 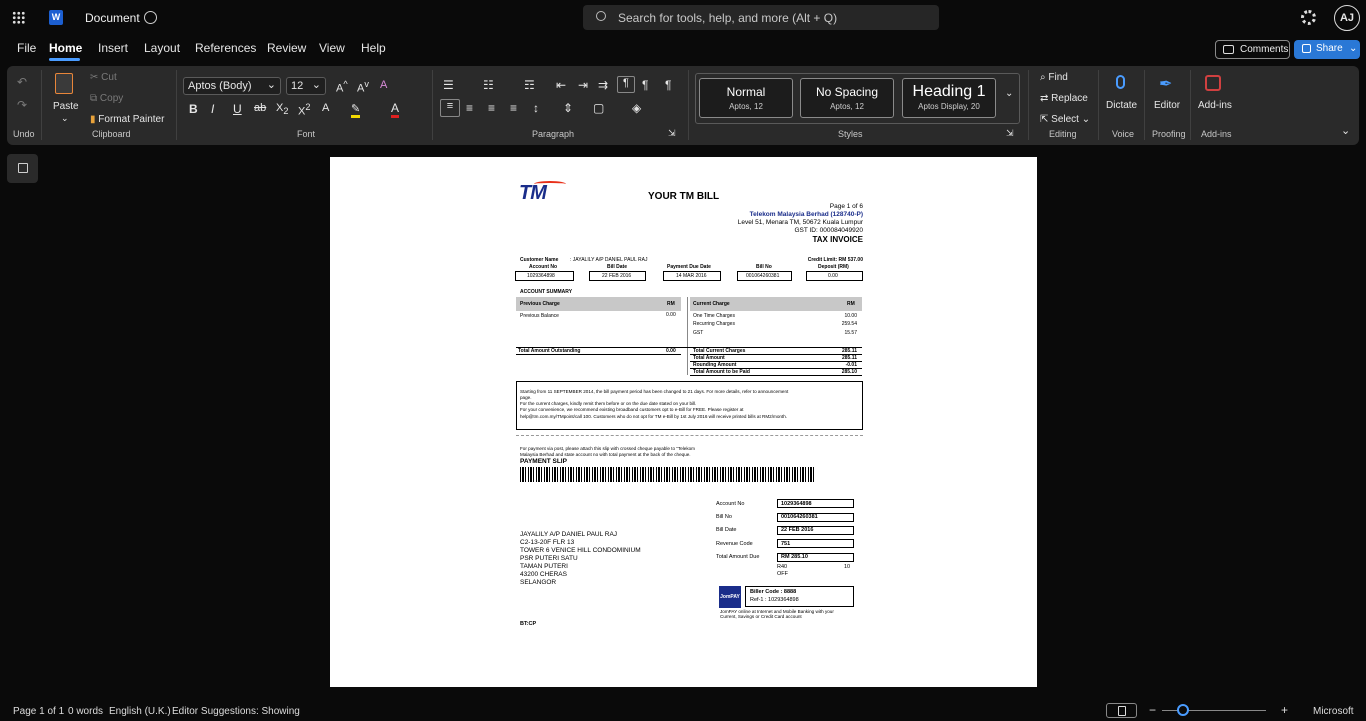 I want to click on style-heading-1: Heading 1 Aptos Display, 20, so click(x=949, y=98).